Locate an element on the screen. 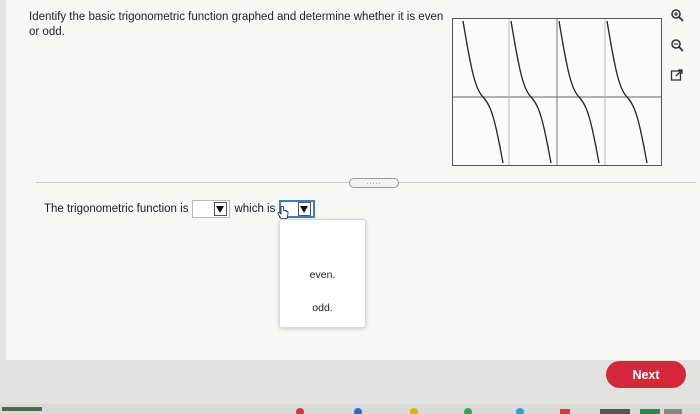  graph-svg is located at coordinates (557, 92).